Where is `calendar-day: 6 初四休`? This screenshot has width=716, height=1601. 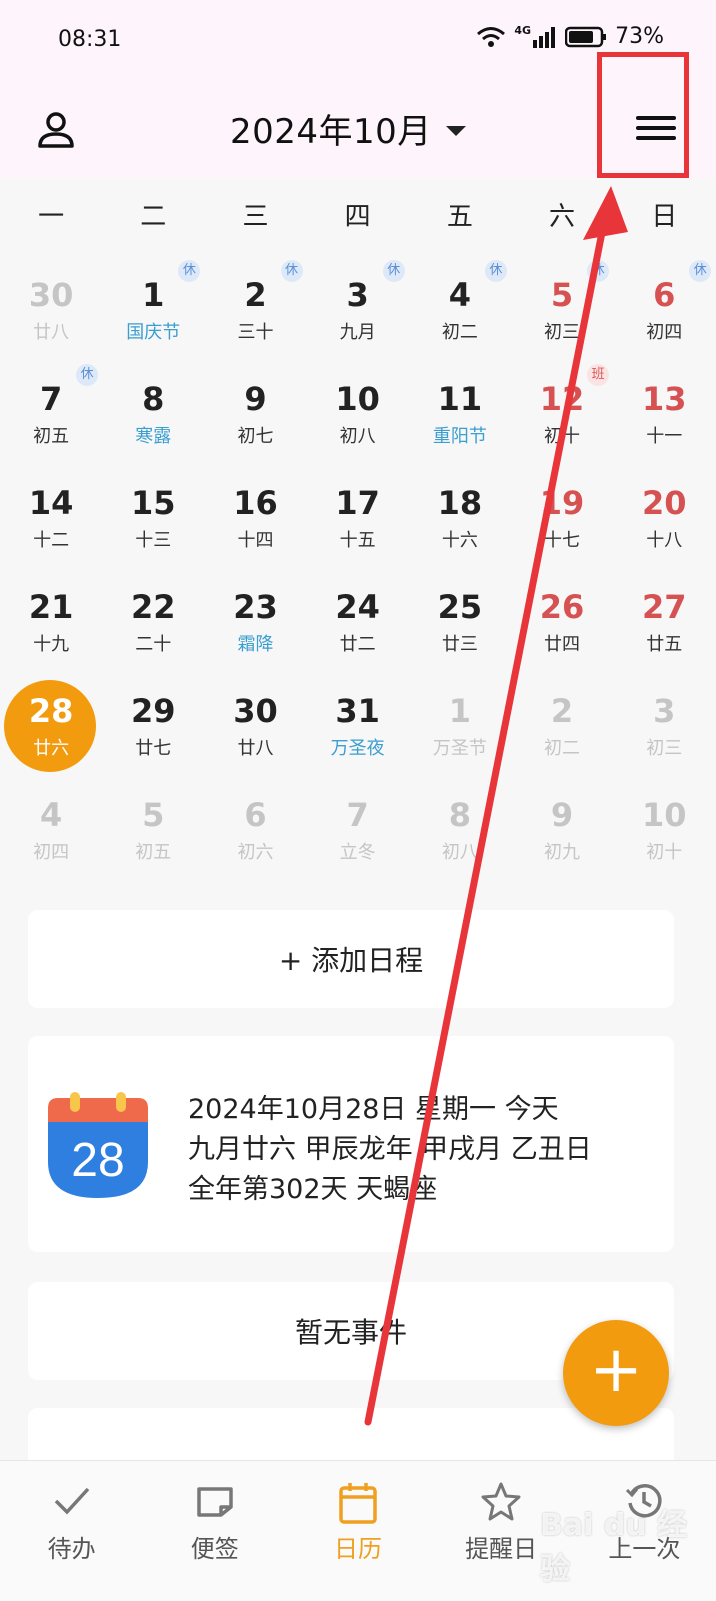 calendar-day: 6 初四休 is located at coordinates (664, 304).